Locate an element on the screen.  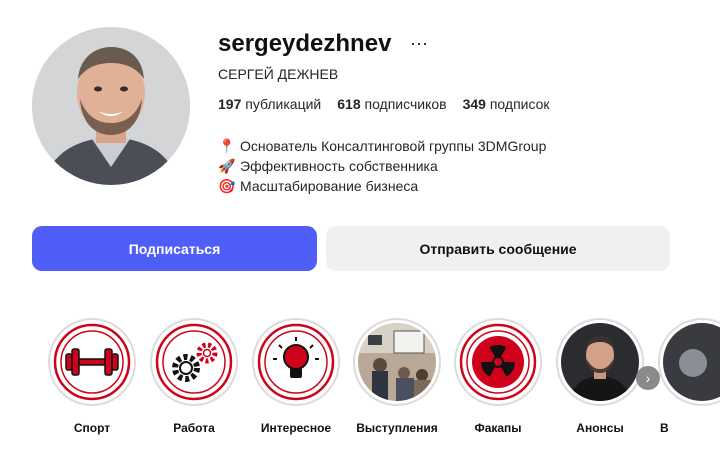
posts-label: публикаций is located at coordinates (283, 104).